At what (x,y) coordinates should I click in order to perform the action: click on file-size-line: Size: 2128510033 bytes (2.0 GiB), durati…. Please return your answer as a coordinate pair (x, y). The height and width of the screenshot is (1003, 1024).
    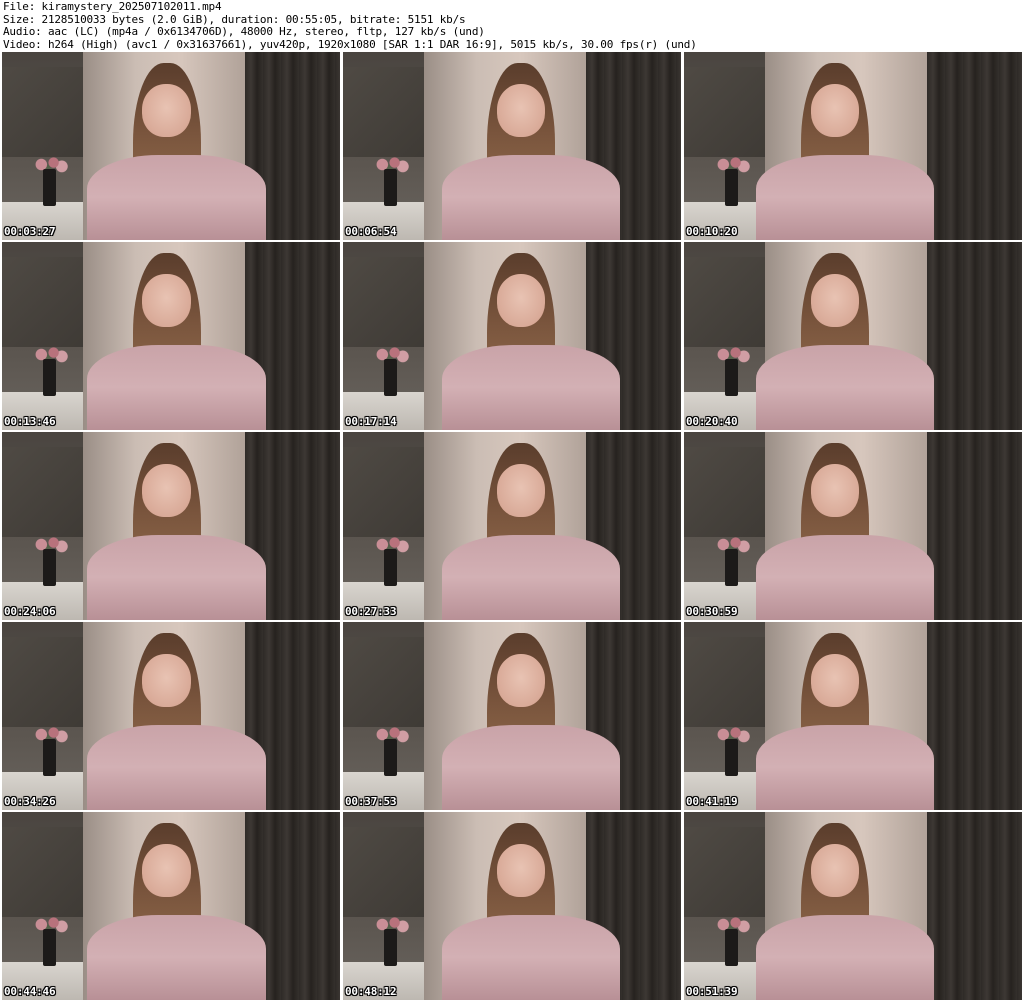
    Looking at the image, I should click on (234, 19).